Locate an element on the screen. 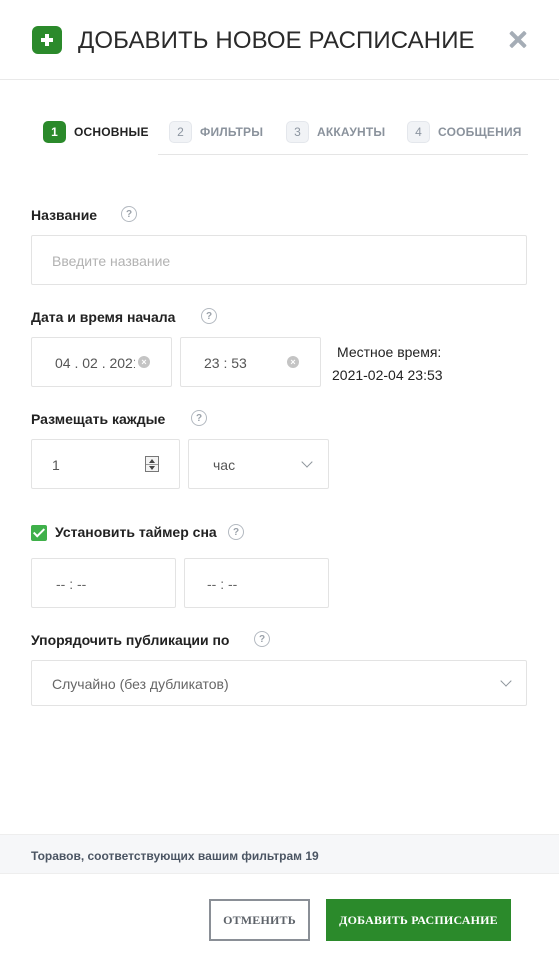 The height and width of the screenshot is (956, 559). tab-label: ОСНОВНЫЕ is located at coordinates (111, 132).